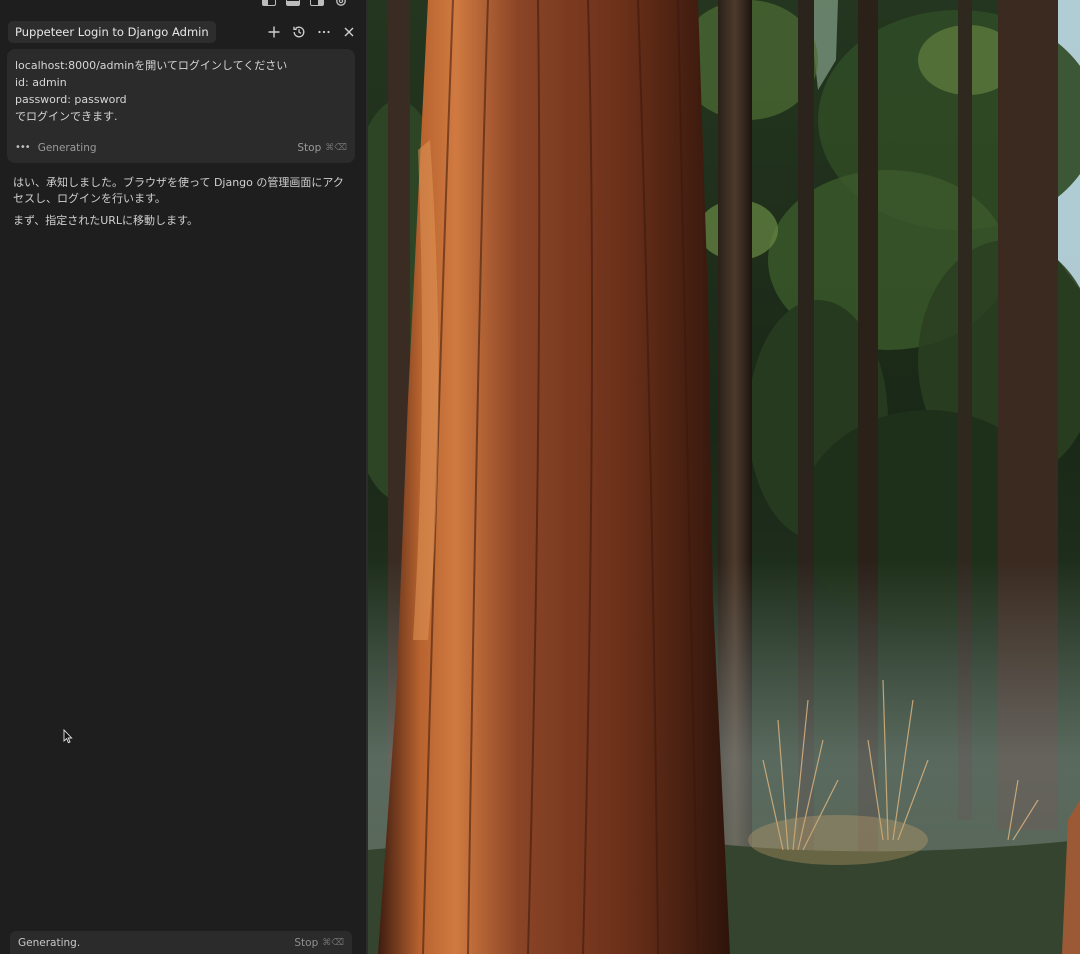  I want to click on gear-icon, so click(341, 4).